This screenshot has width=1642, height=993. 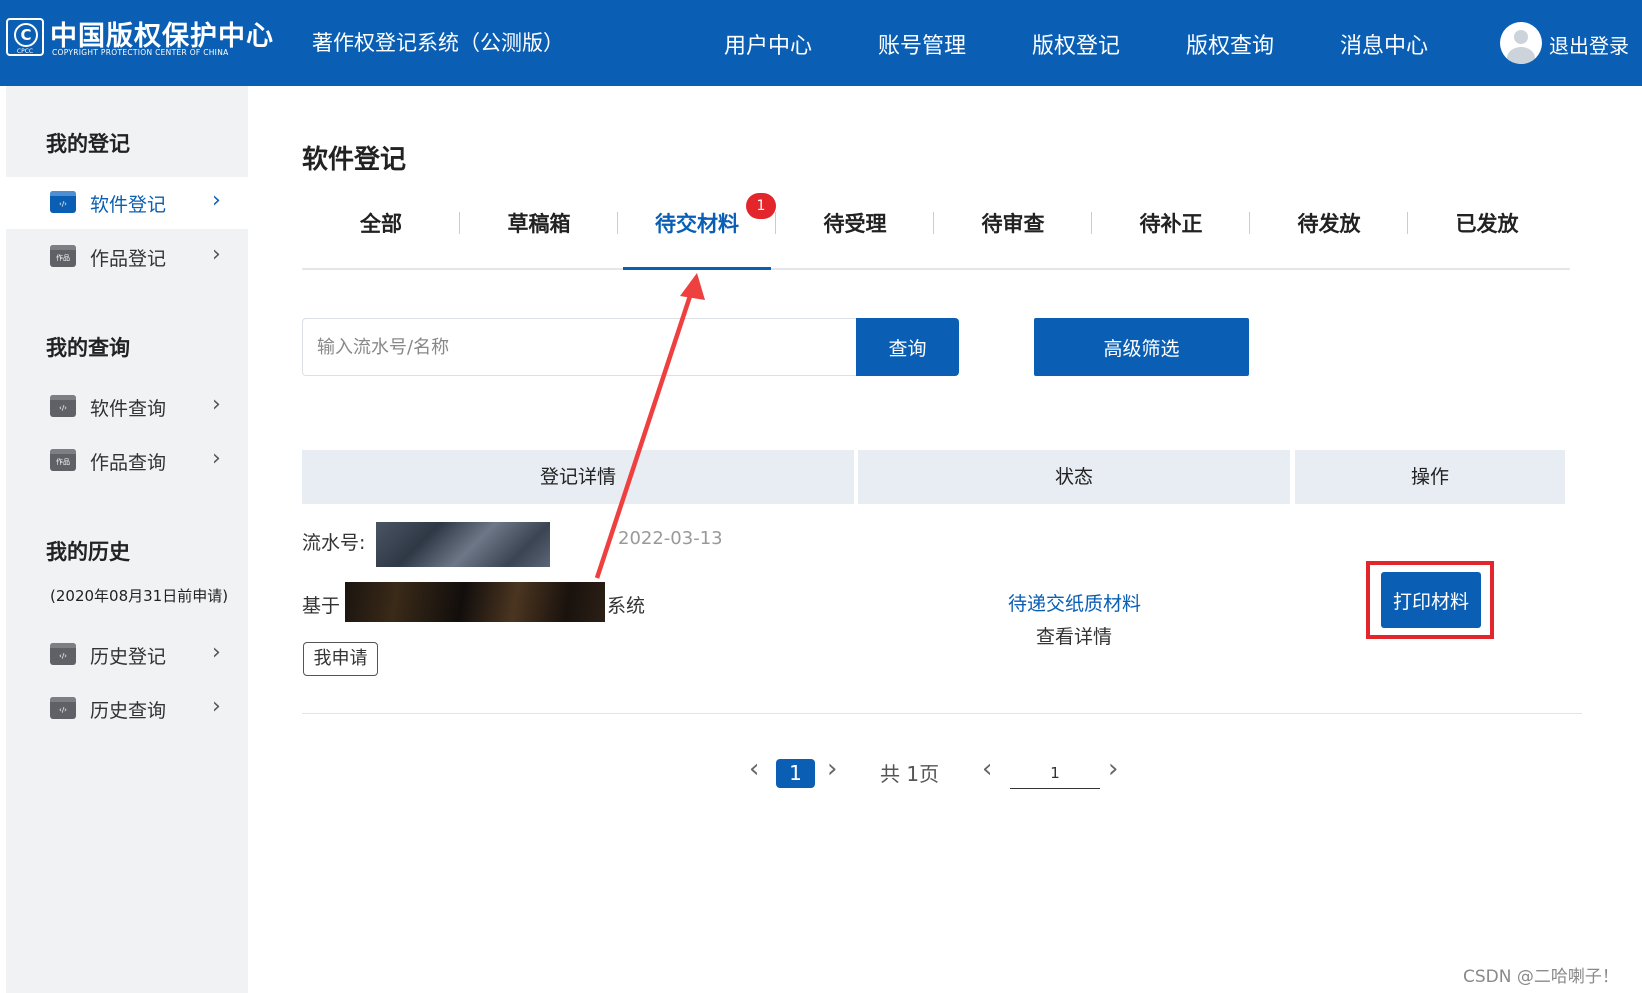 What do you see at coordinates (1074, 602) in the screenshot?
I see `status-pending-paper-materials: 待递交纸质材料` at bounding box center [1074, 602].